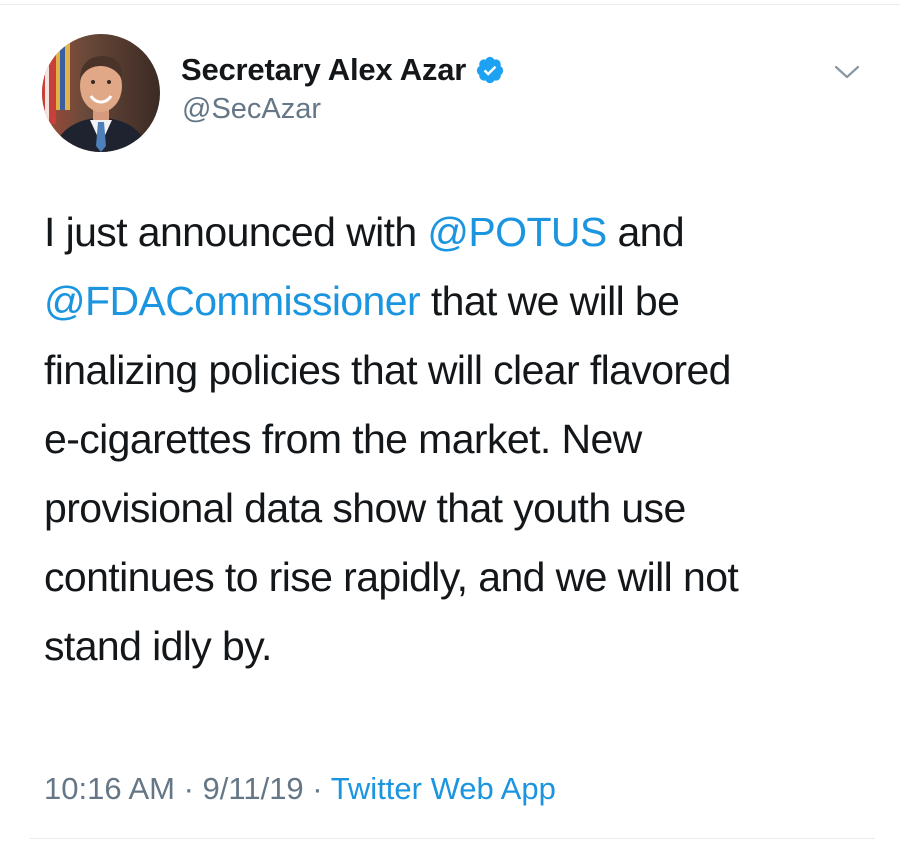 This screenshot has height=849, width=900. I want to click on chevron-down-icon, so click(847, 72).